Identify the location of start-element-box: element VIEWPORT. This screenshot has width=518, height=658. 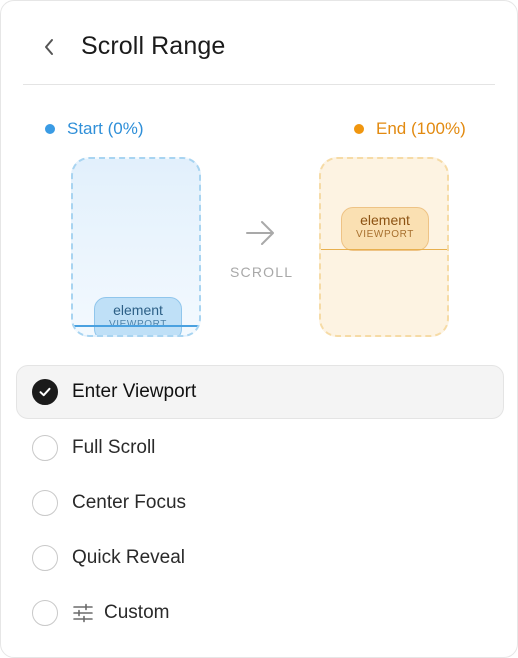
(138, 316).